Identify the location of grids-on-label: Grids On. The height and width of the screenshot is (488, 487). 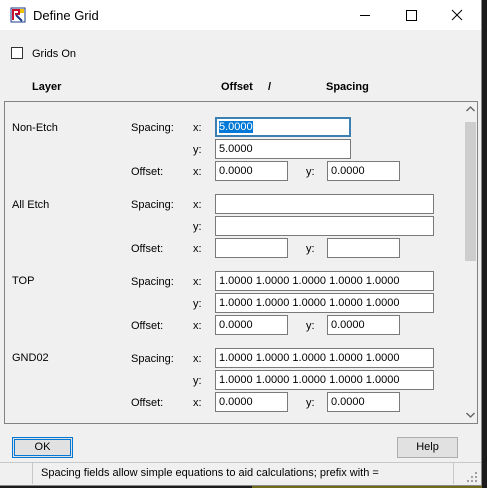
(54, 54).